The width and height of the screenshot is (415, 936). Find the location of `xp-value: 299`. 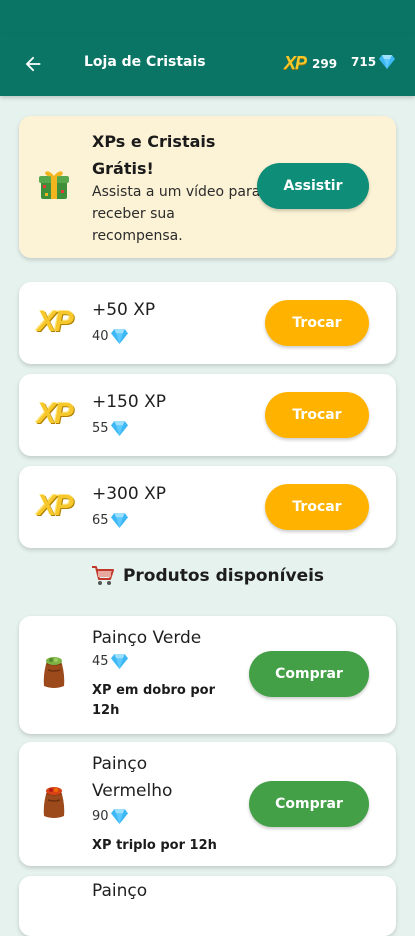

xp-value: 299 is located at coordinates (325, 63).